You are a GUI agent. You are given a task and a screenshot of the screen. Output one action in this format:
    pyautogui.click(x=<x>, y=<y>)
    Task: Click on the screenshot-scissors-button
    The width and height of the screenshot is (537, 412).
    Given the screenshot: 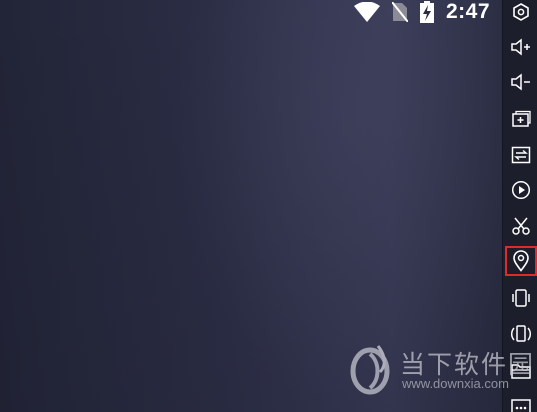 What is the action you would take?
    pyautogui.click(x=521, y=226)
    